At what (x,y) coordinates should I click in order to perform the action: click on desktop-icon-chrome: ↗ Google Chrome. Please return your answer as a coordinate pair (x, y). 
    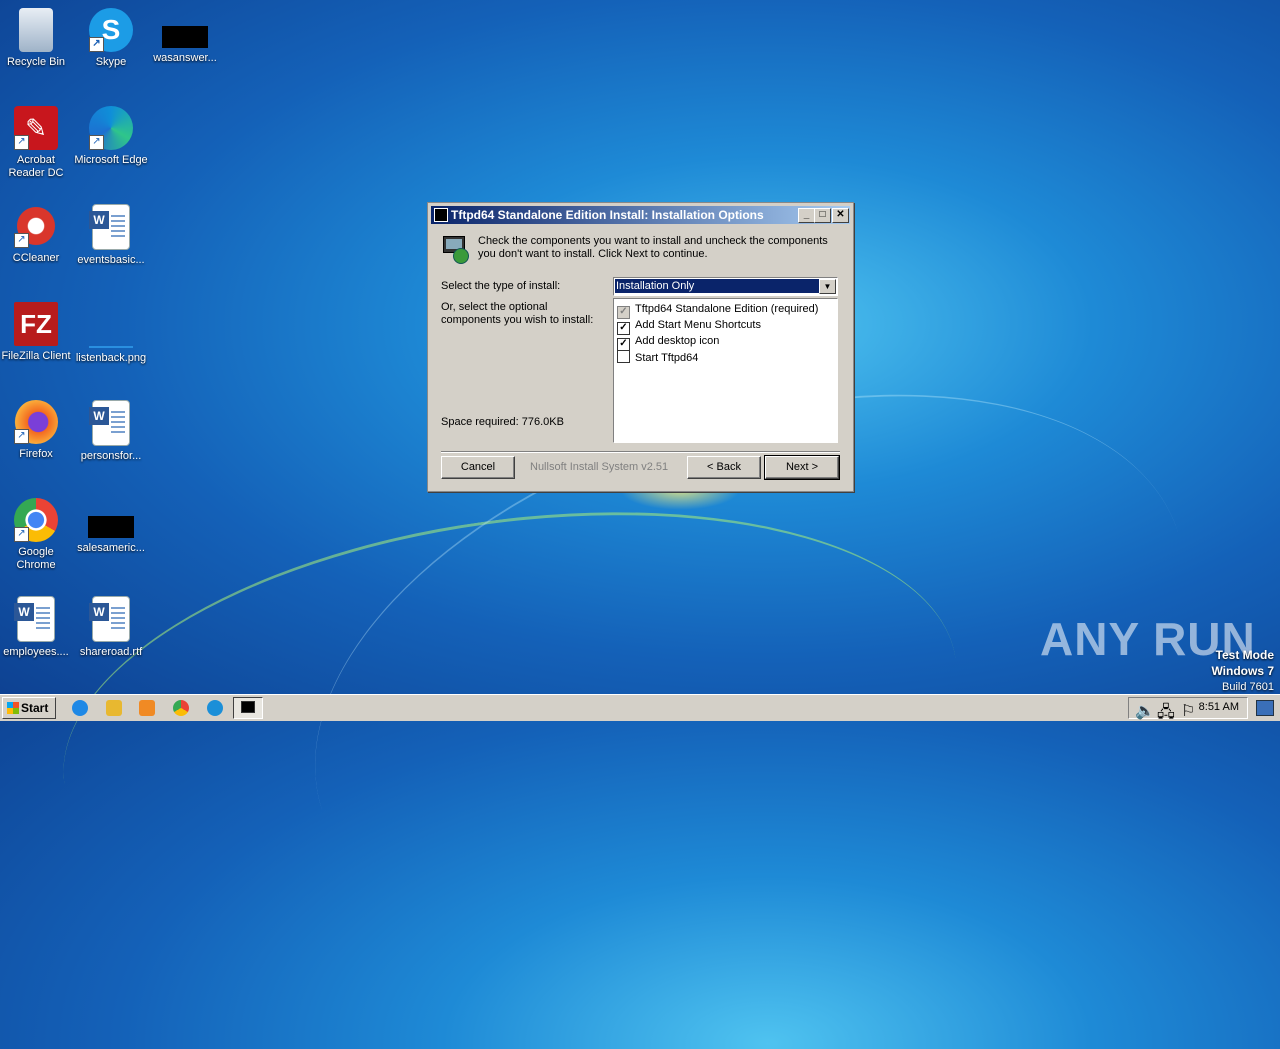
    Looking at the image, I should click on (37, 535).